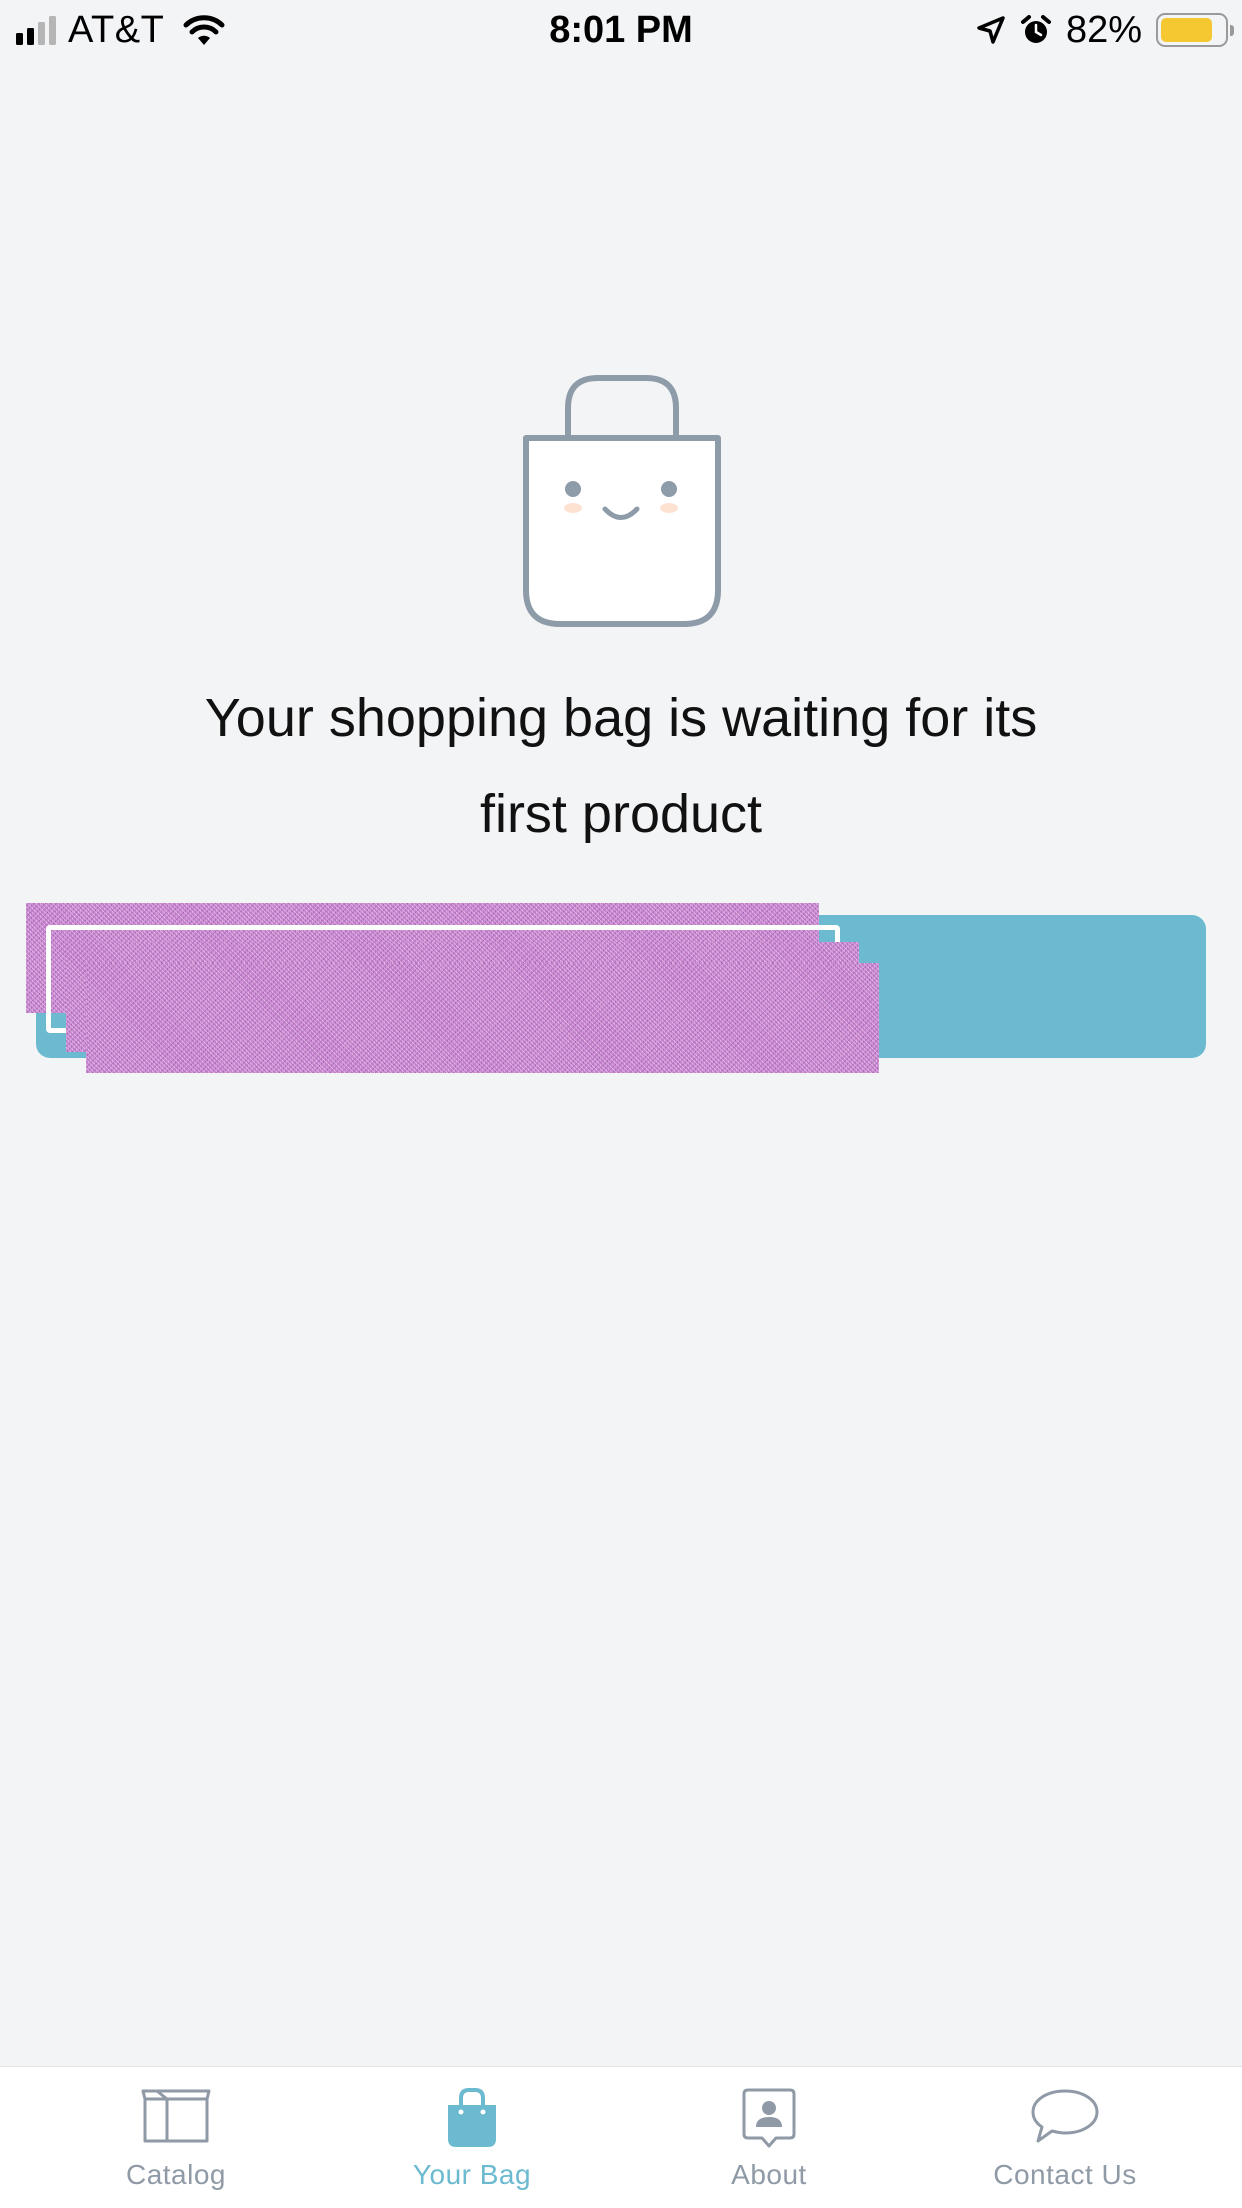 The height and width of the screenshot is (2208, 1242). Describe the element at coordinates (175, 2174) in the screenshot. I see `tab-catalog-label: Catalog` at that location.